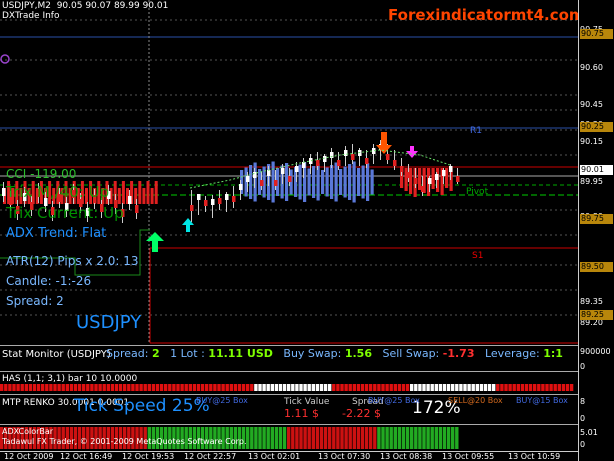  What do you see at coordinates (72, 261) in the screenshot?
I see `atr-readout: ATR(12) Pips x 2.0: 13` at bounding box center [72, 261].